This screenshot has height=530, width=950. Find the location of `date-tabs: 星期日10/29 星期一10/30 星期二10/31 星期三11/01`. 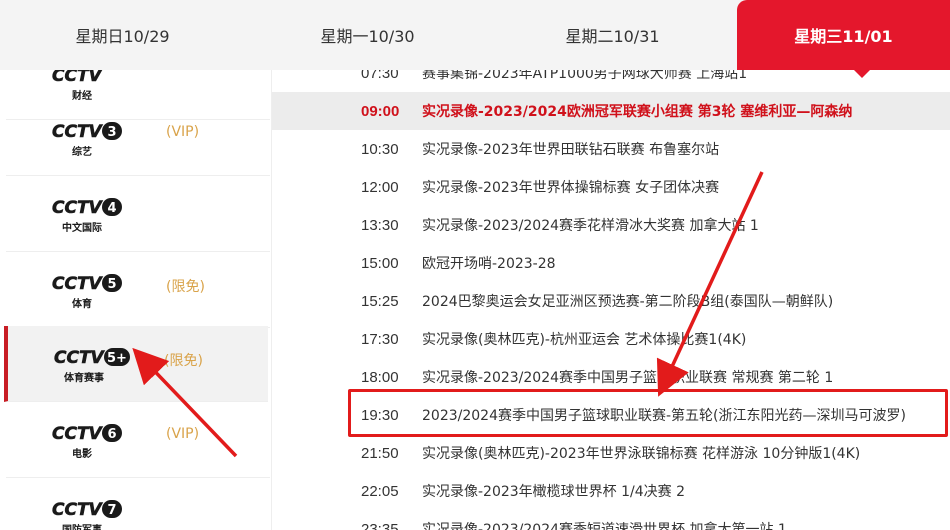

date-tabs: 星期日10/29 星期一10/30 星期二10/31 星期三11/01 is located at coordinates (475, 35).